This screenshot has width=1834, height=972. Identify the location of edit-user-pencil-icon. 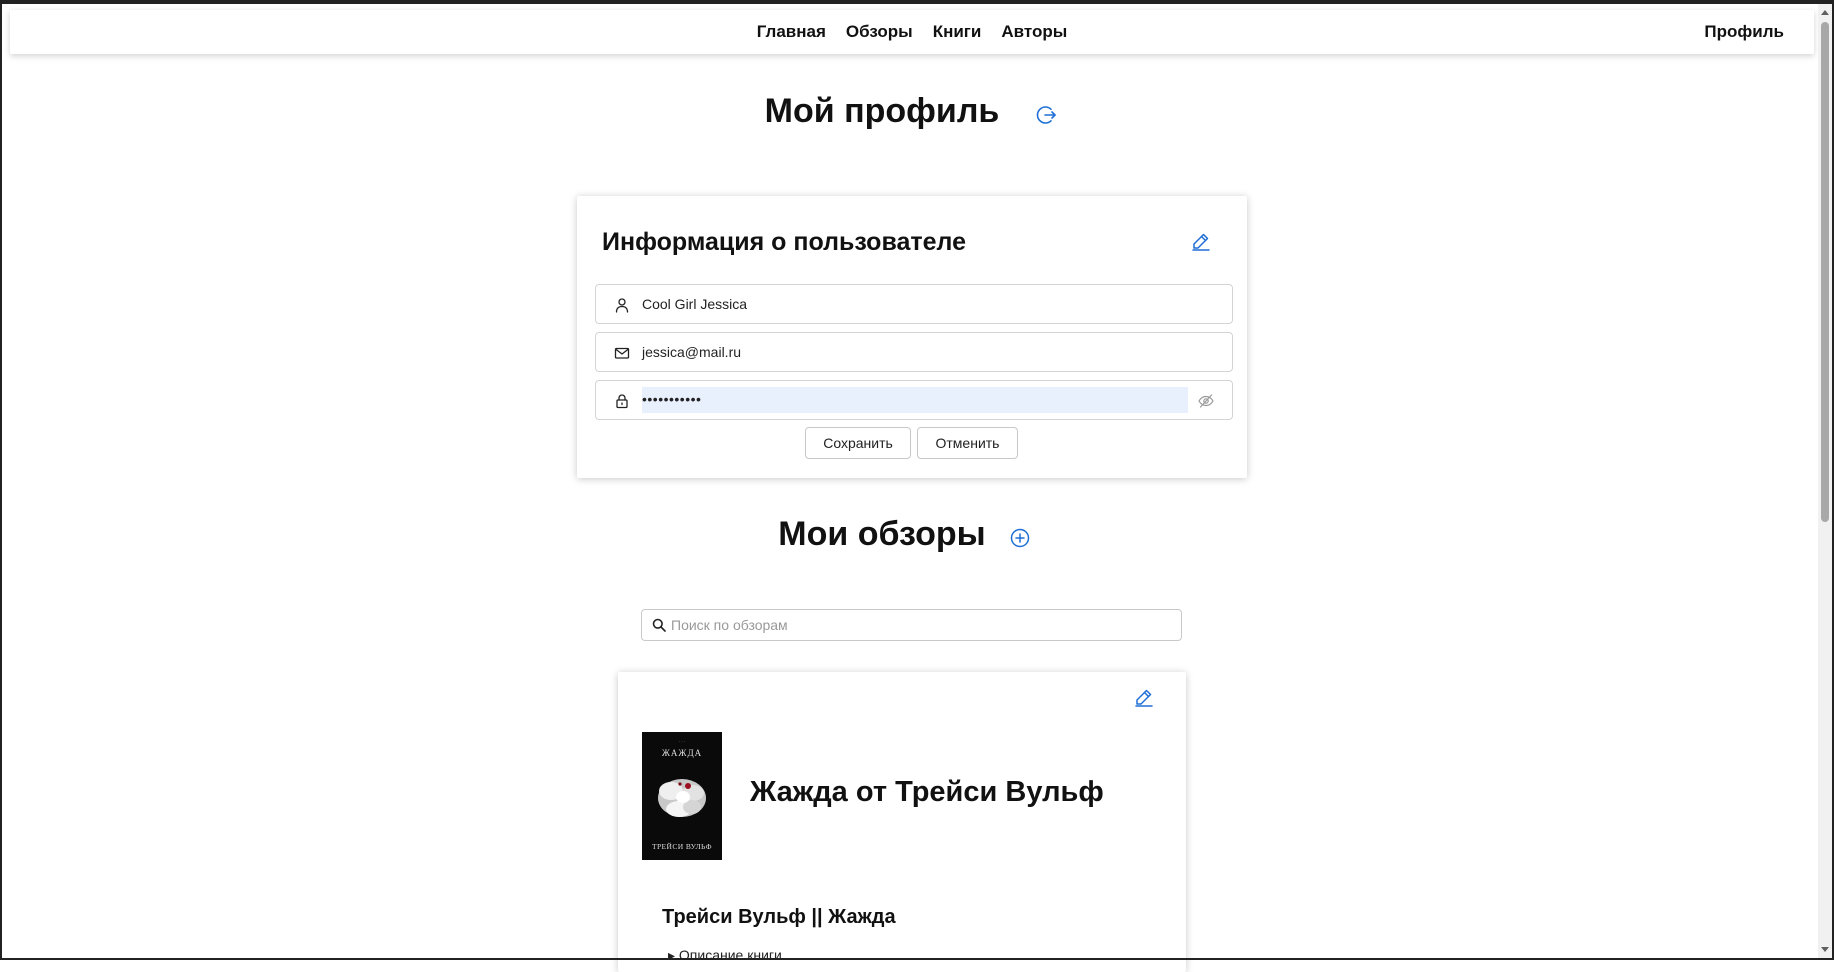
(1201, 241).